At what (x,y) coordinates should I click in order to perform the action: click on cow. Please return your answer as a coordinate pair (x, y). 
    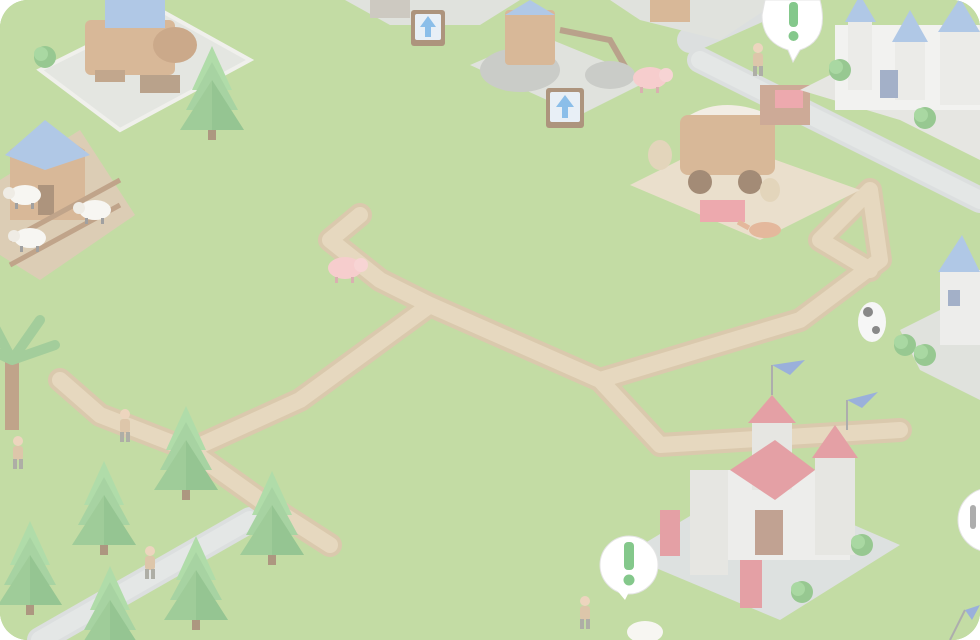
    Looking at the image, I should click on (872, 322).